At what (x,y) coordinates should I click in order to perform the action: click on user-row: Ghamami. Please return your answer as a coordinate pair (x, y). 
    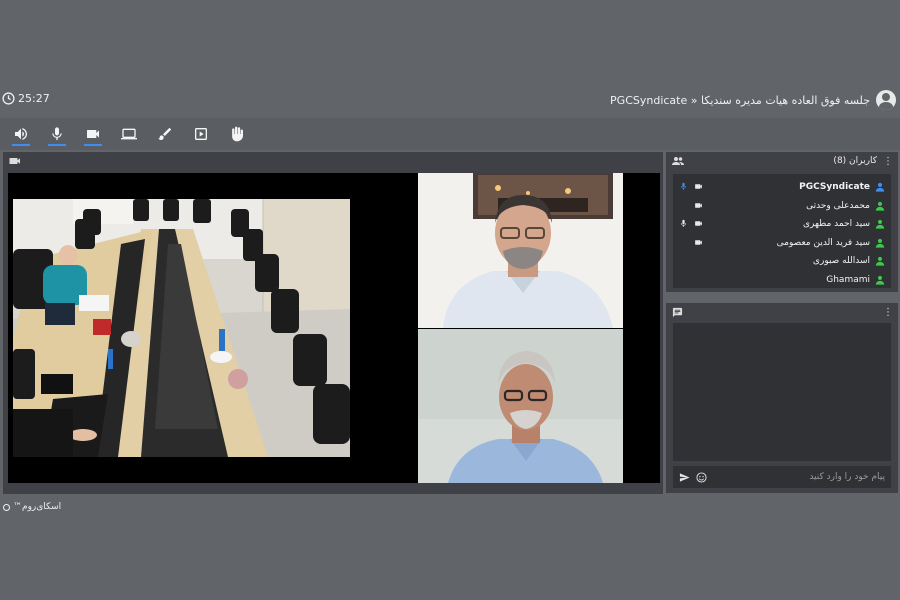
    Looking at the image, I should click on (782, 280).